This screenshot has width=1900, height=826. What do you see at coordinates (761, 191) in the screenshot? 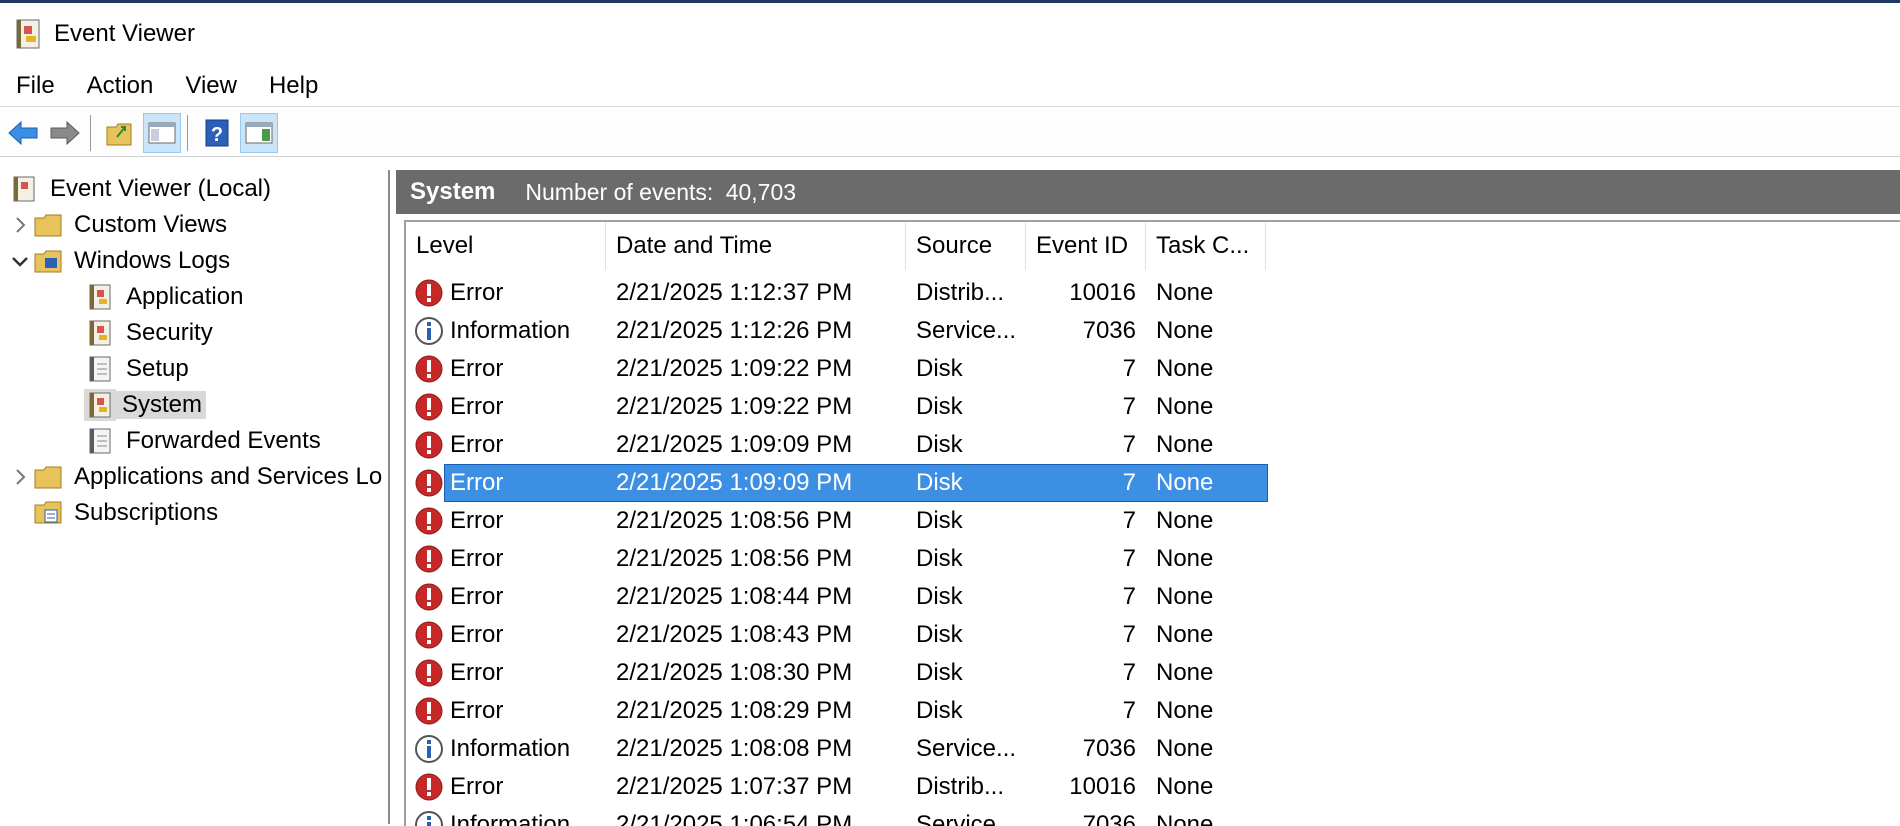
I see `event-count-value: 40,703` at bounding box center [761, 191].